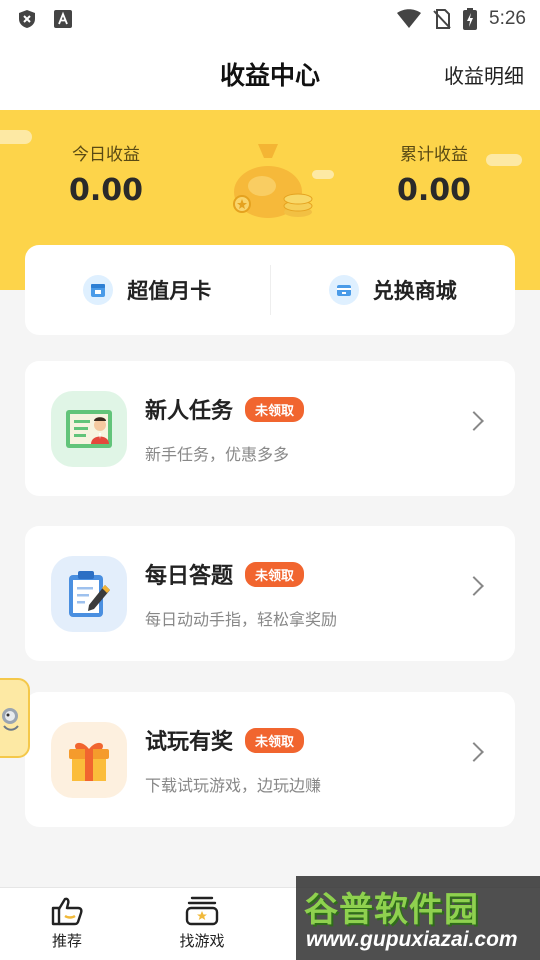  I want to click on assistant-avatar-icon, so click(10, 719).